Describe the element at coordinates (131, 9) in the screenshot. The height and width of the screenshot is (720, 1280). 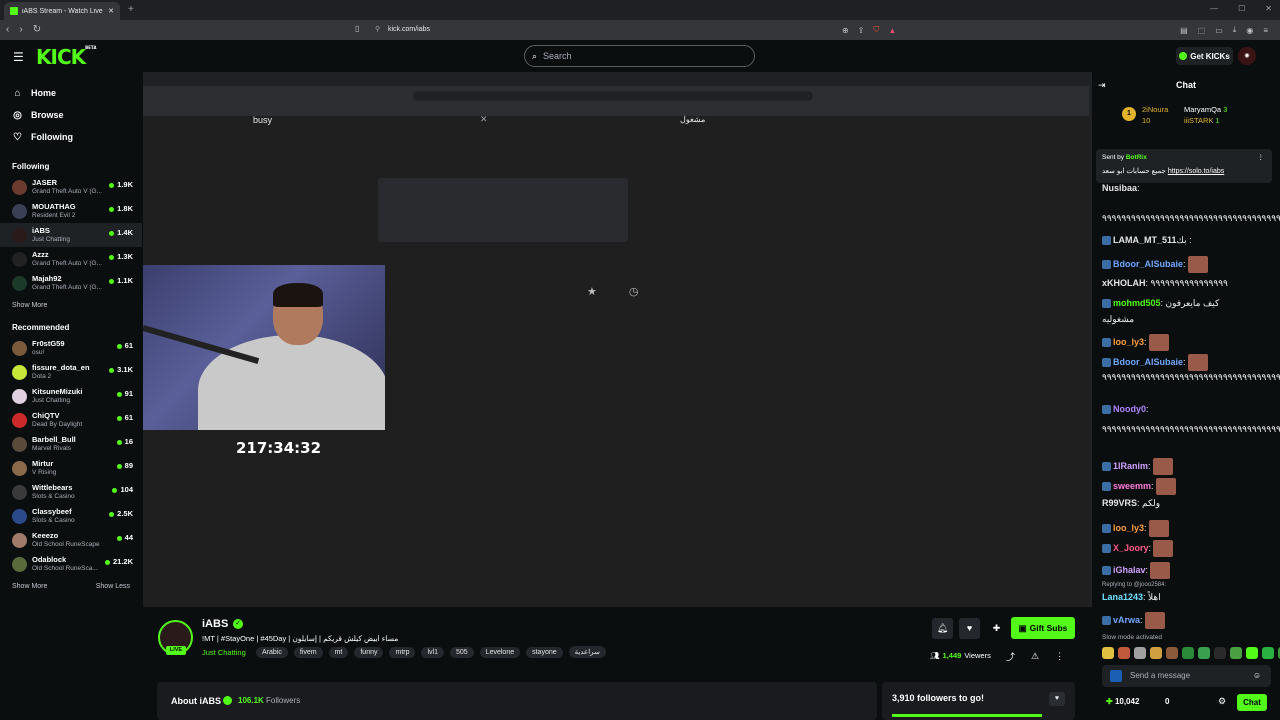
I see `new-tab-button: +` at that location.